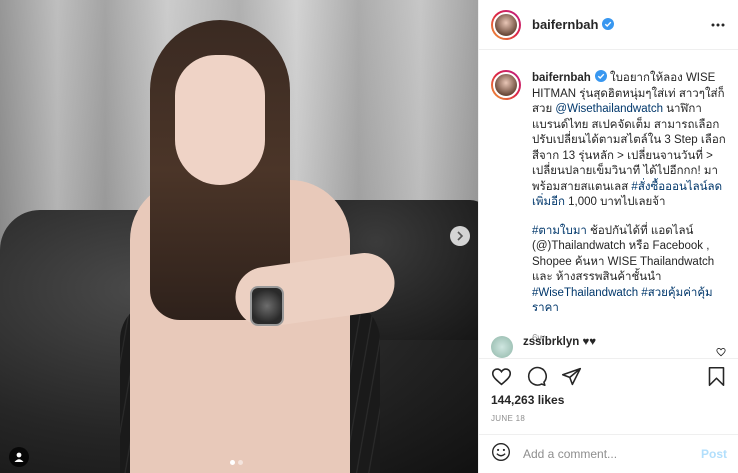 The image size is (738, 473). I want to click on comment-username: zssibrklyn, so click(551, 342).